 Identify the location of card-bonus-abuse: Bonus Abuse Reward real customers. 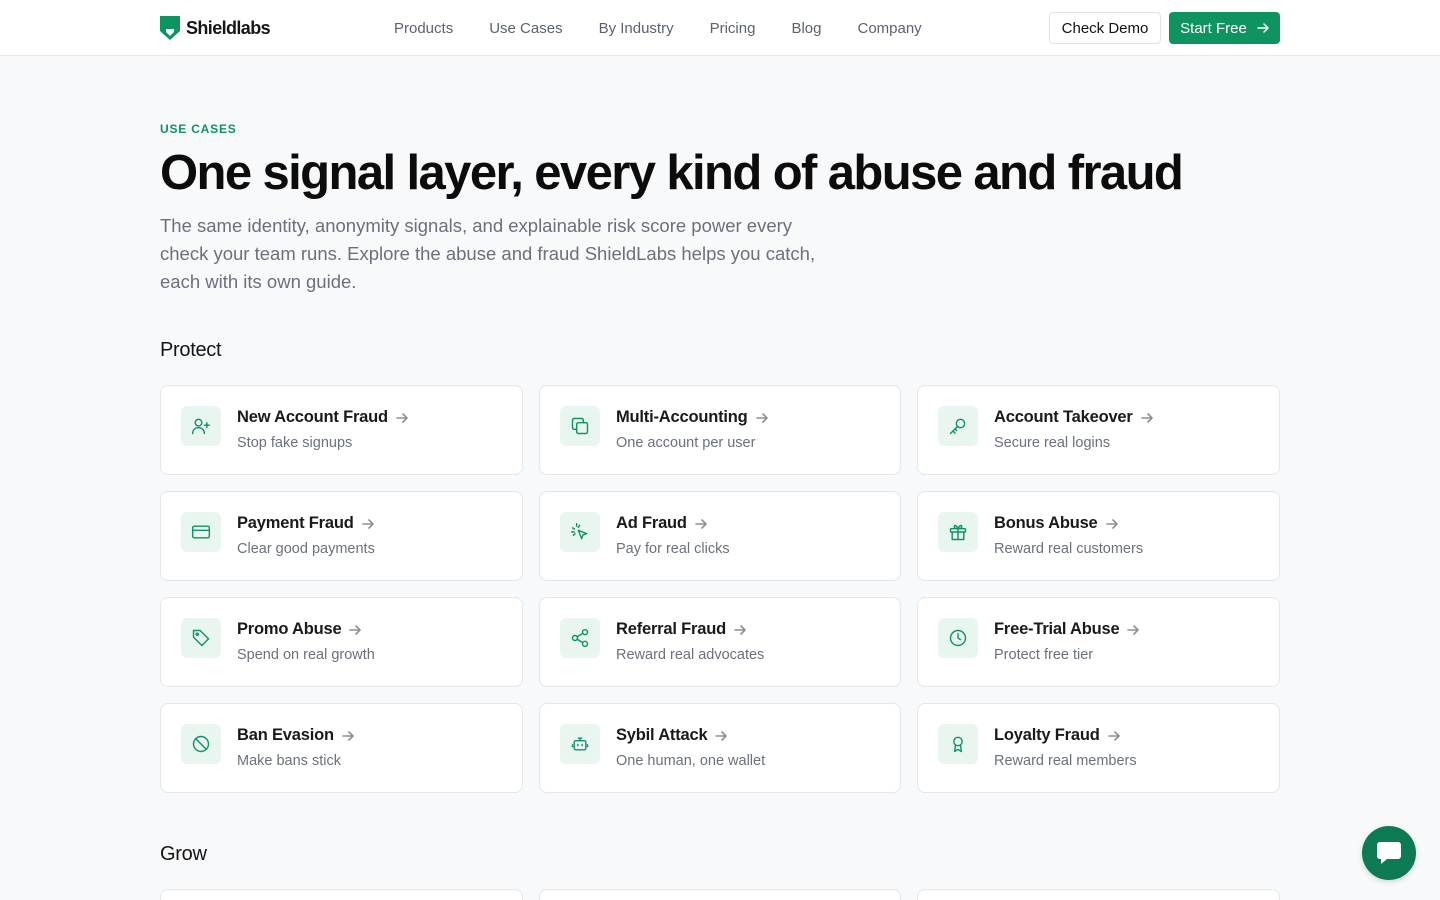
(1098, 536).